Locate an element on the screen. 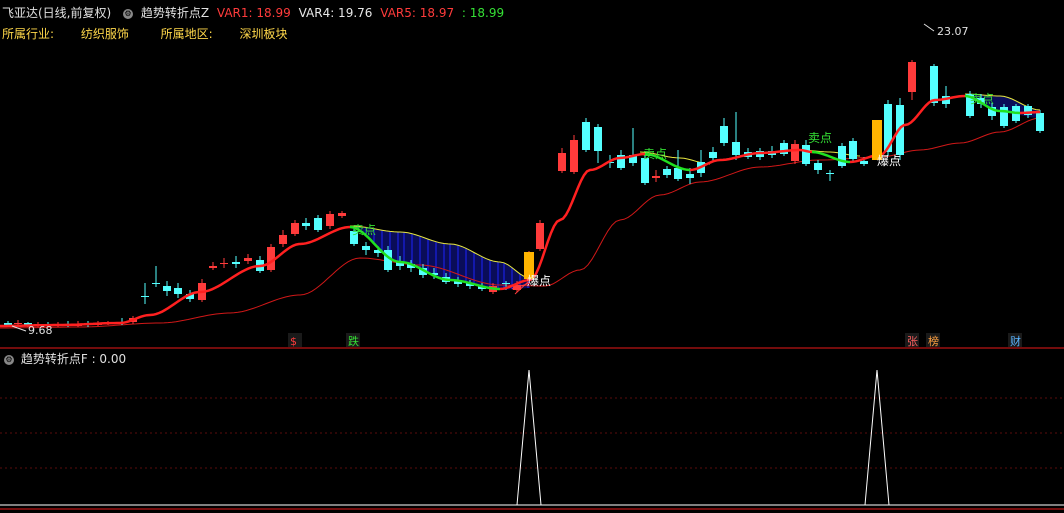  stock-info-row: 所属行业: 纺织服饰 所属地区: 深圳板块 is located at coordinates (145, 33).